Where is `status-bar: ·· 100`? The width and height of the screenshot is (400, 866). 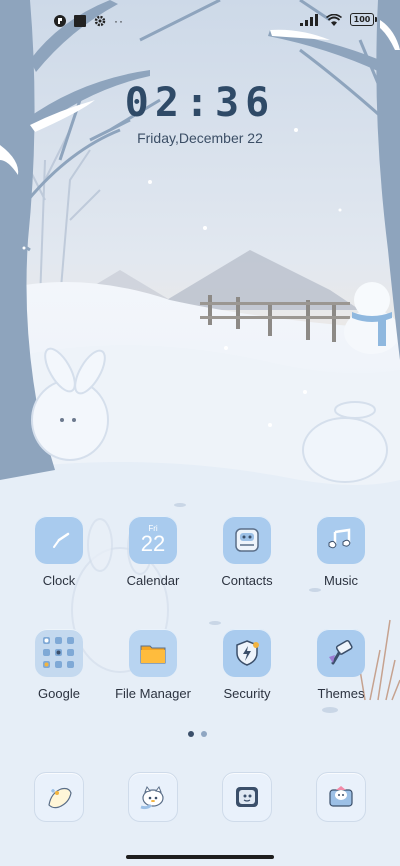 status-bar: ·· 100 is located at coordinates (200, 22).